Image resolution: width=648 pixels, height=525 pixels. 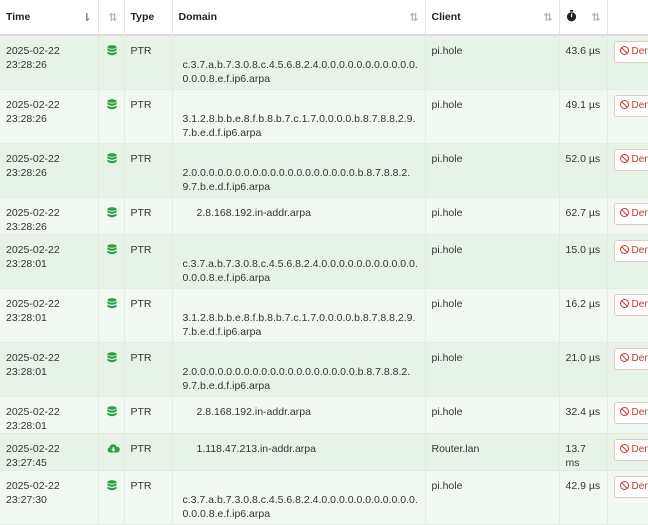 I want to click on column-header-time: Time ⇂, so click(x=49, y=17).